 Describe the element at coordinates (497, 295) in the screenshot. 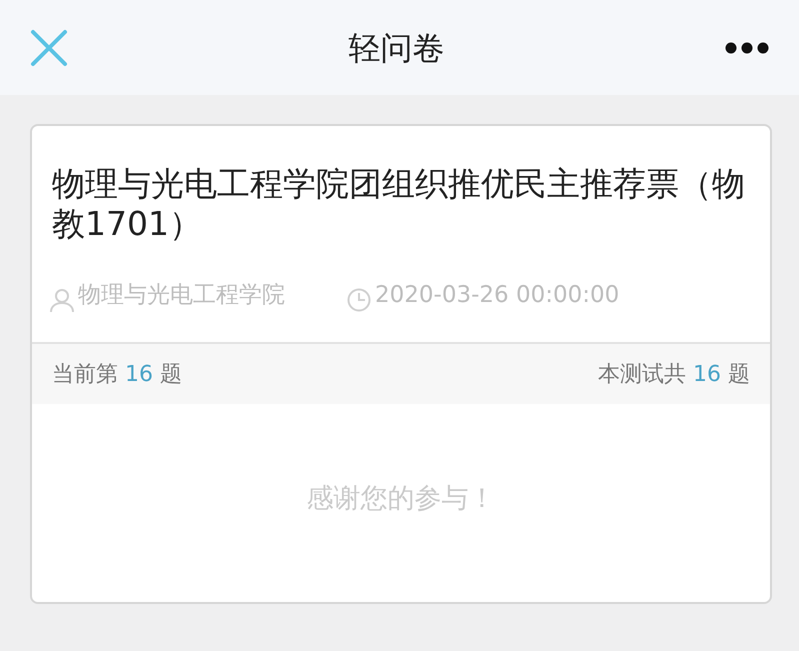

I see `date-text: 2020-03-26 00:00:00` at that location.